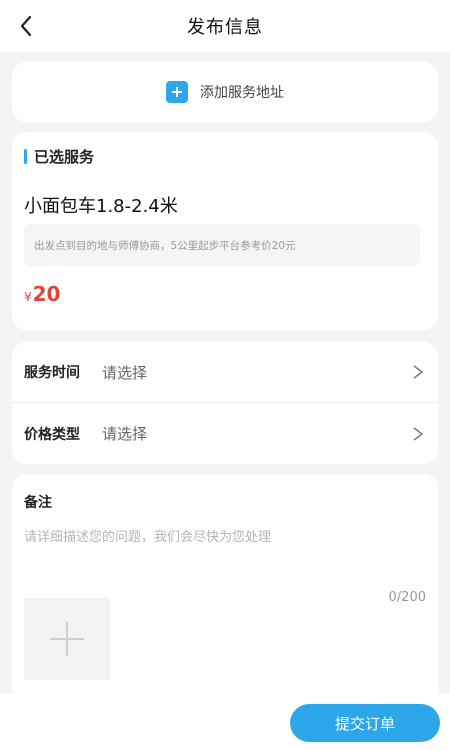  I want to click on accent-bar, so click(25, 156).